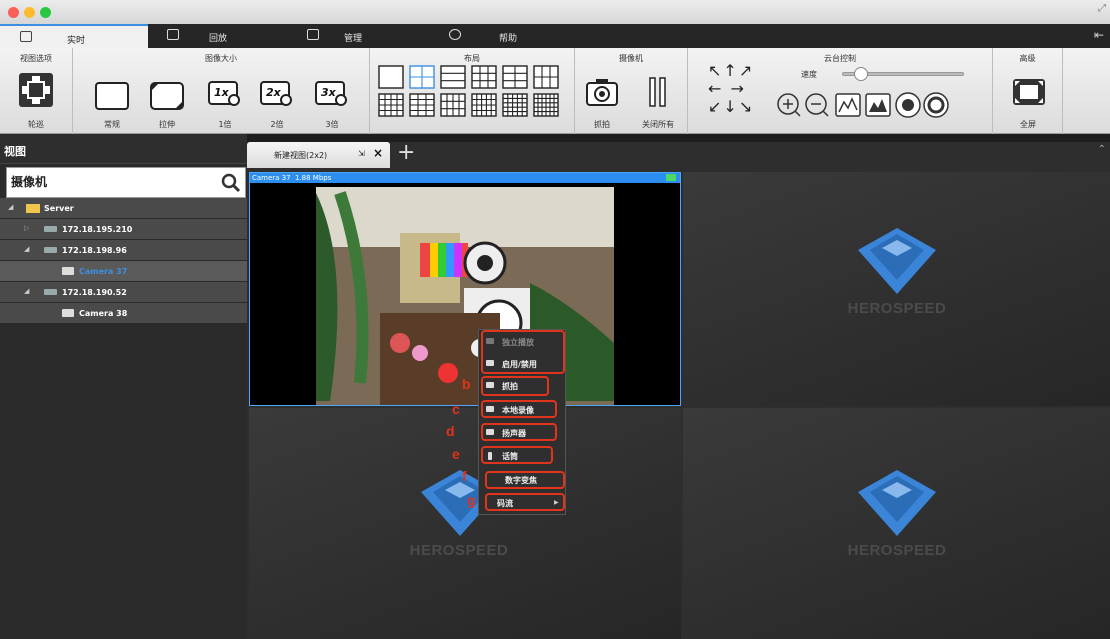 The width and height of the screenshot is (1110, 639). What do you see at coordinates (94, 292) in the screenshot?
I see `tree-item-label: 172.18.190.52` at bounding box center [94, 292].